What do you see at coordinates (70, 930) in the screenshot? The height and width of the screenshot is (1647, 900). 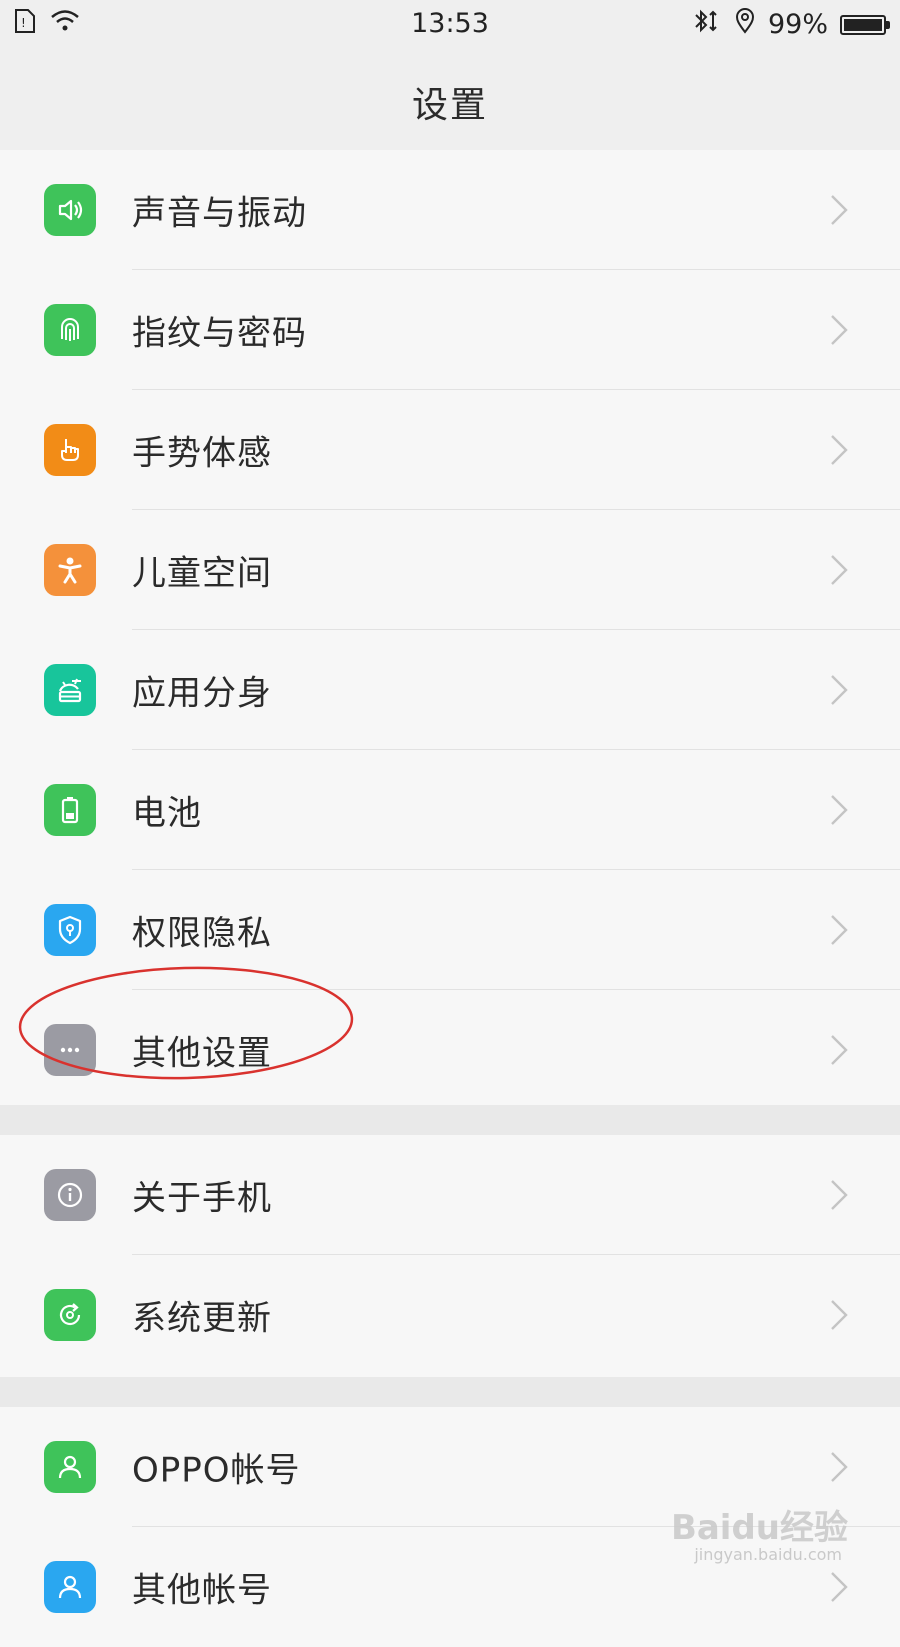 I see `shield-icon` at bounding box center [70, 930].